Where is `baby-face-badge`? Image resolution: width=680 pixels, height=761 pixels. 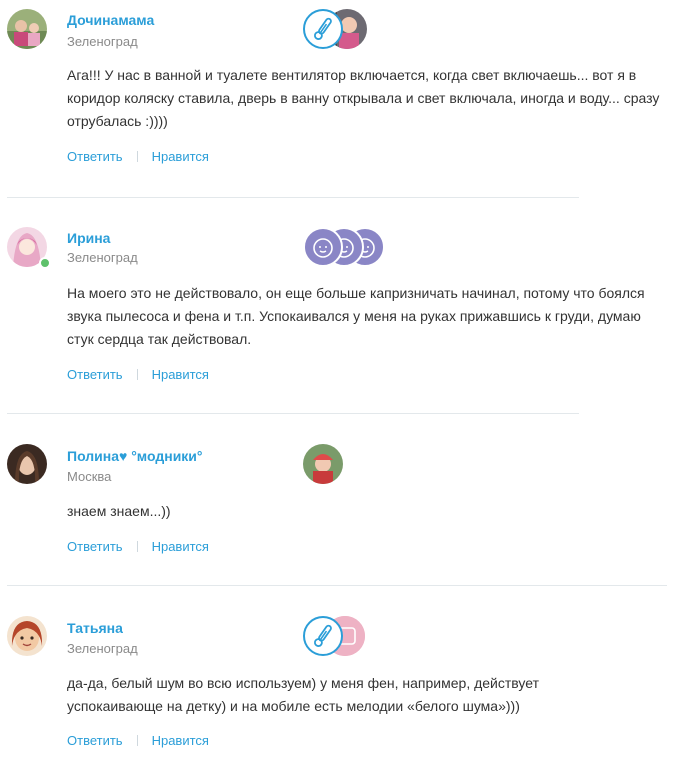
baby-face-badge is located at coordinates (323, 247).